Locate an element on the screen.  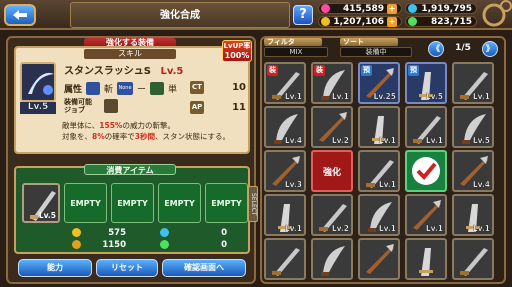
empty-slot-1: EMPTY is located at coordinates (85, 203).